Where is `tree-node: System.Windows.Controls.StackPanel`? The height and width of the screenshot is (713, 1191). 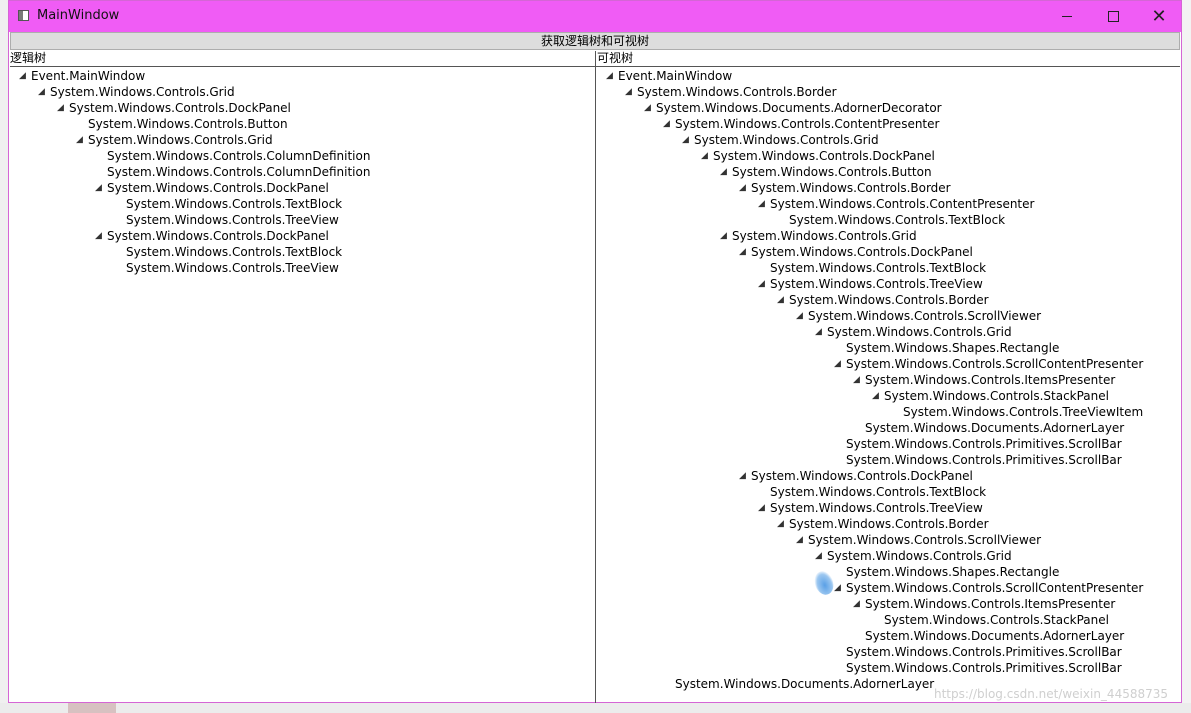 tree-node: System.Windows.Controls.StackPanel is located at coordinates (888, 620).